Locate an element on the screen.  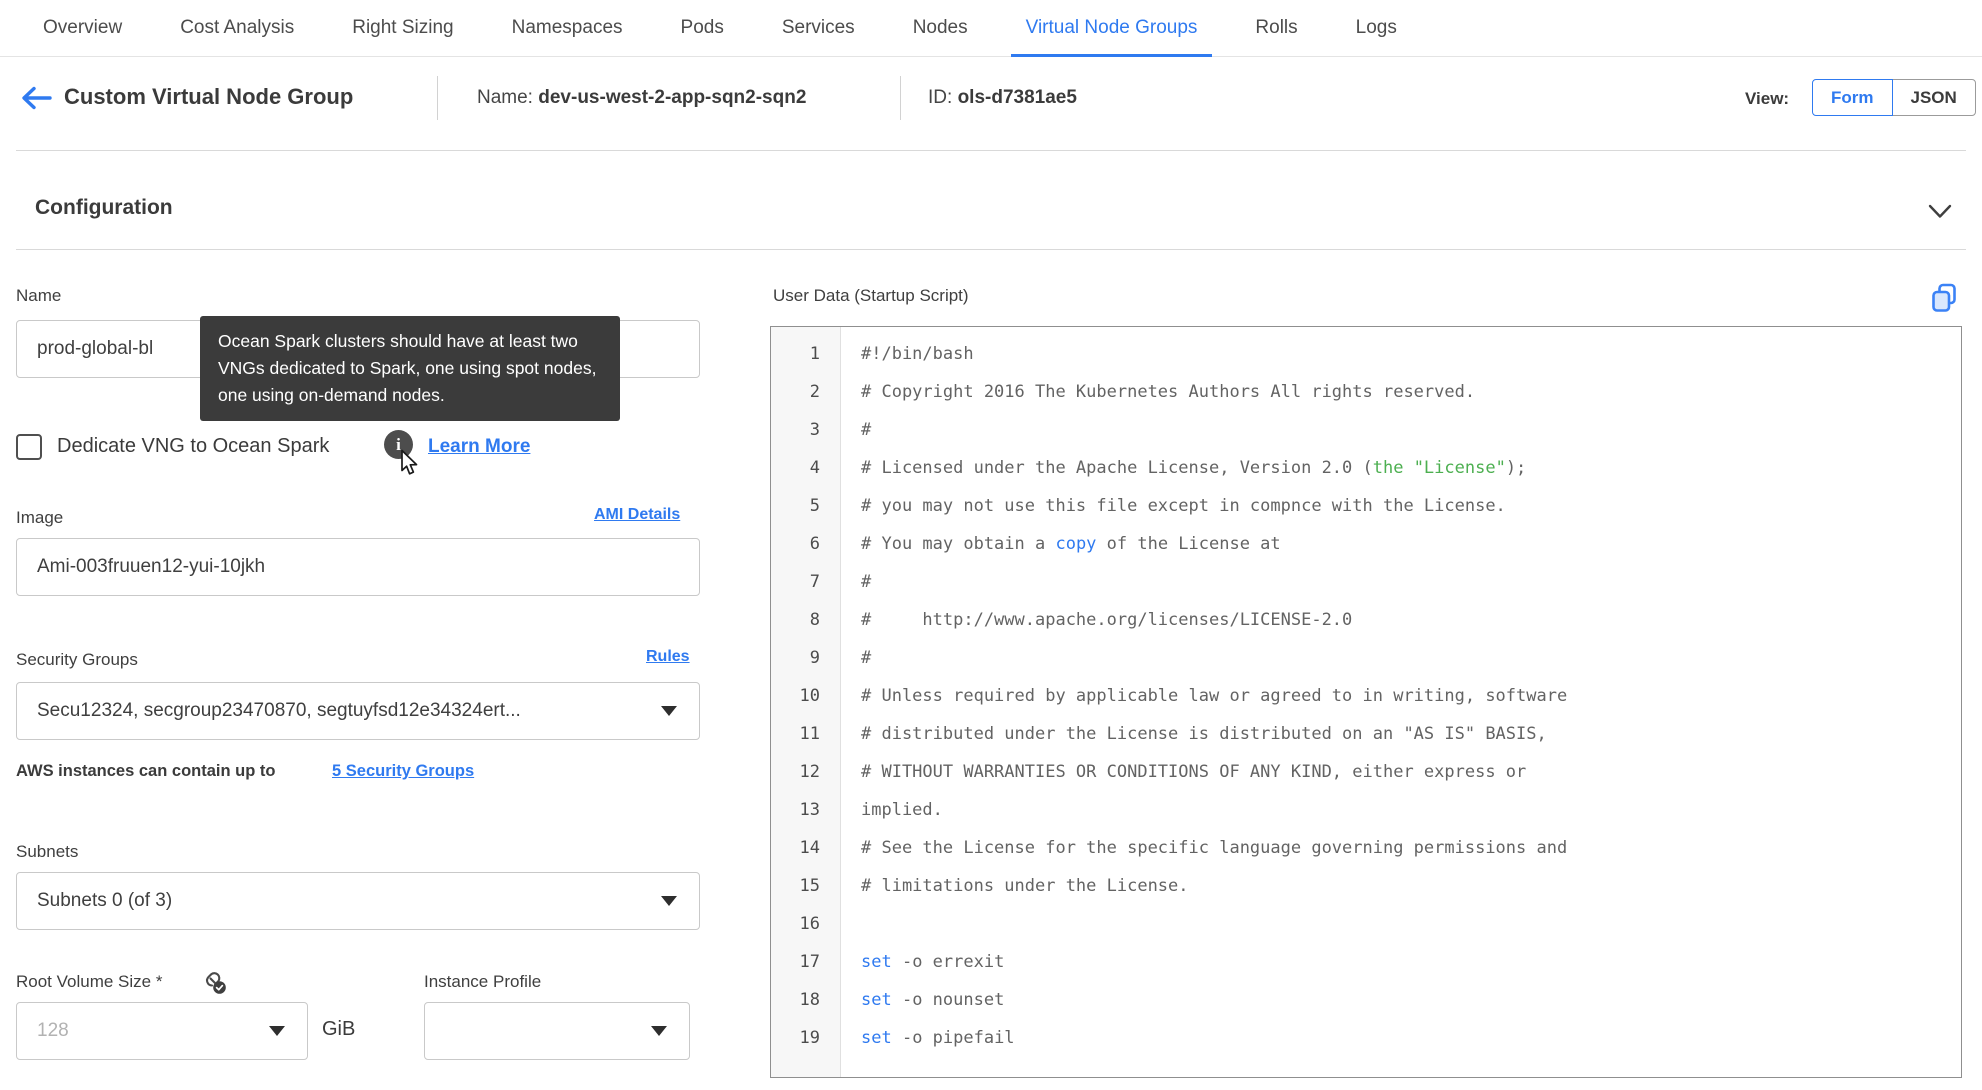
line-number: 9 is located at coordinates (814, 658).